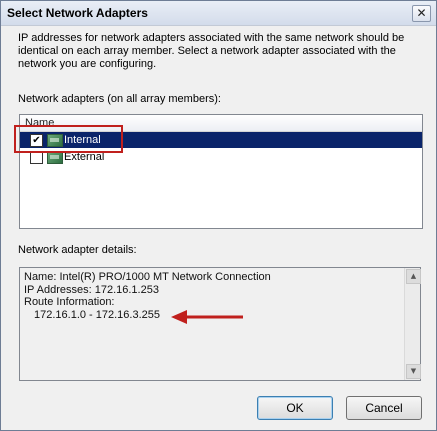 This screenshot has width=437, height=431. I want to click on close-button: ✕, so click(421, 13).